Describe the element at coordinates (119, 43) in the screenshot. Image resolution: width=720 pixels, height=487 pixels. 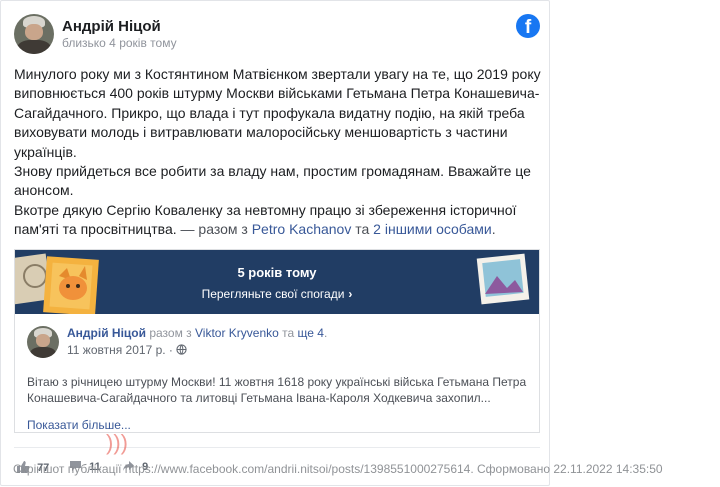
I see `post-time: близько 4 років тому` at that location.